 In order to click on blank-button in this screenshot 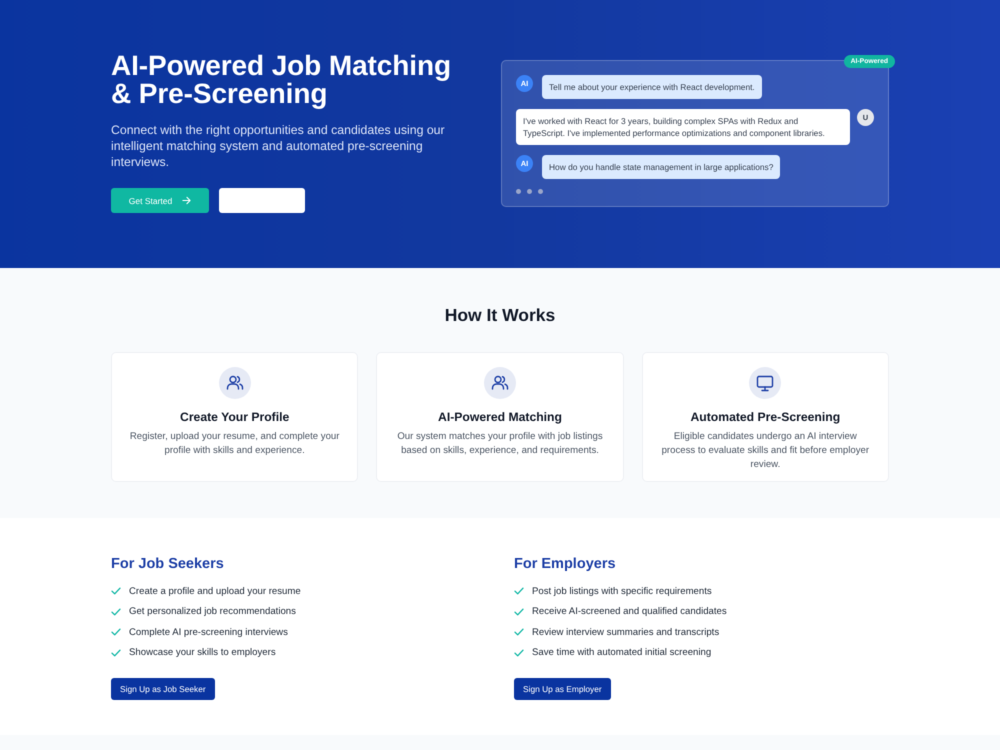, I will do `click(262, 200)`.